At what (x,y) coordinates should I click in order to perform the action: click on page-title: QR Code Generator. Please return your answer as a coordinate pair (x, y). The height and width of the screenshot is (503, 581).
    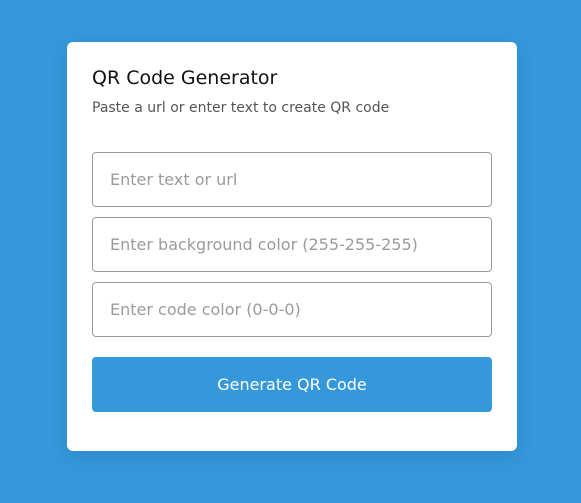
    Looking at the image, I should click on (185, 78).